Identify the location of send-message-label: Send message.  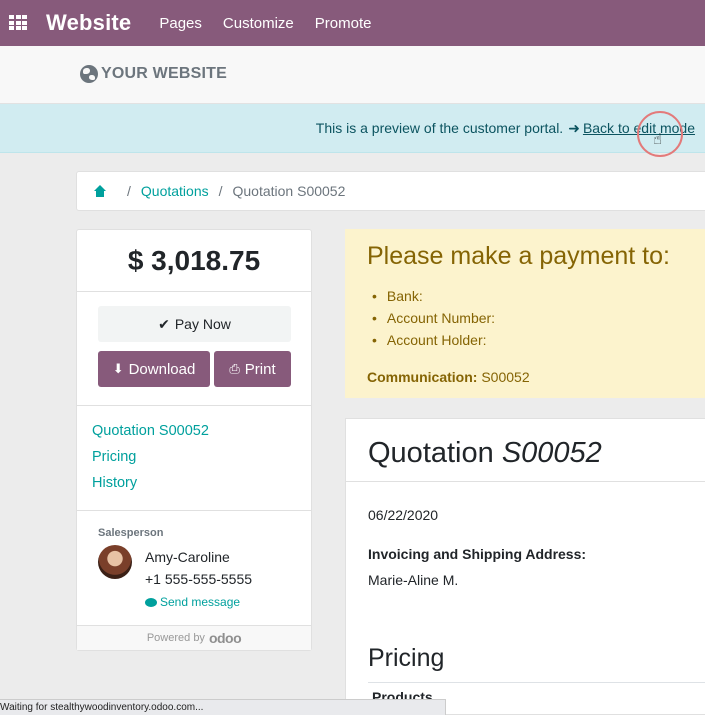
(200, 602).